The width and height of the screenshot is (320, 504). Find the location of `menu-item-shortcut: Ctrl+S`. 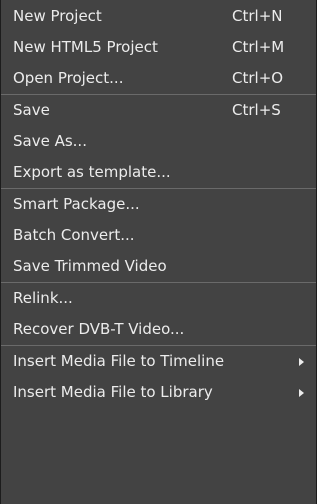

menu-item-shortcut: Ctrl+S is located at coordinates (256, 110).